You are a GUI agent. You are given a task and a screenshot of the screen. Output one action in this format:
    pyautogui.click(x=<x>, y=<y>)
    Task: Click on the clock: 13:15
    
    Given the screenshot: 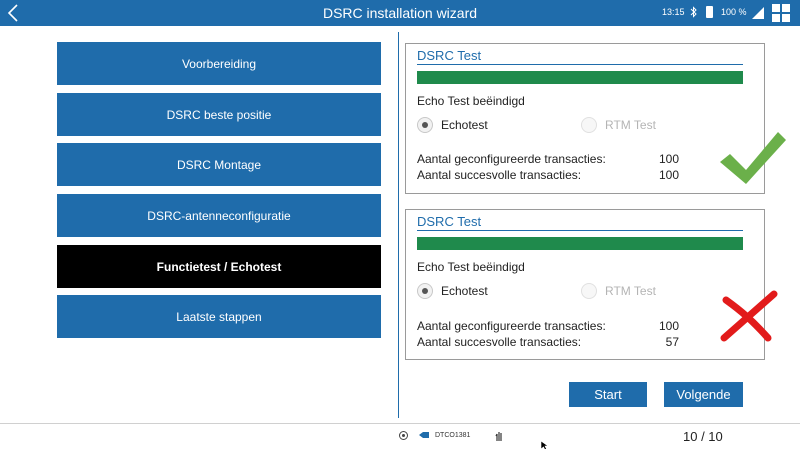 What is the action you would take?
    pyautogui.click(x=673, y=12)
    